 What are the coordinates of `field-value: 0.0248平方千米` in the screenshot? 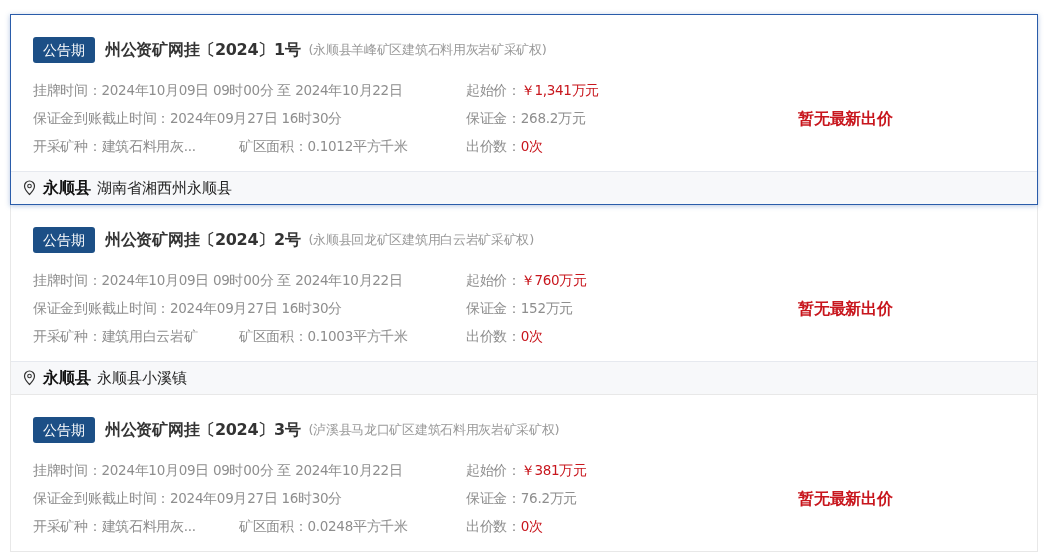 It's located at (357, 526).